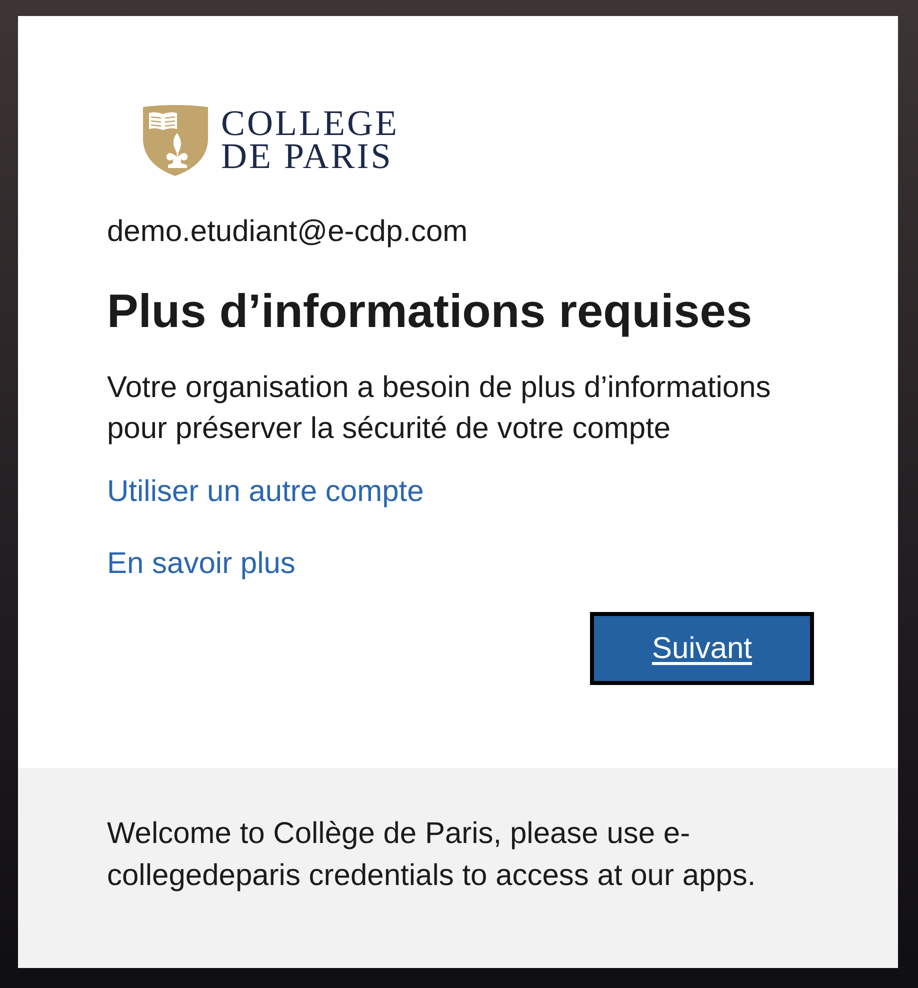 The height and width of the screenshot is (988, 918). What do you see at coordinates (265, 492) in the screenshot?
I see `text-link: Utiliser un autre compte` at bounding box center [265, 492].